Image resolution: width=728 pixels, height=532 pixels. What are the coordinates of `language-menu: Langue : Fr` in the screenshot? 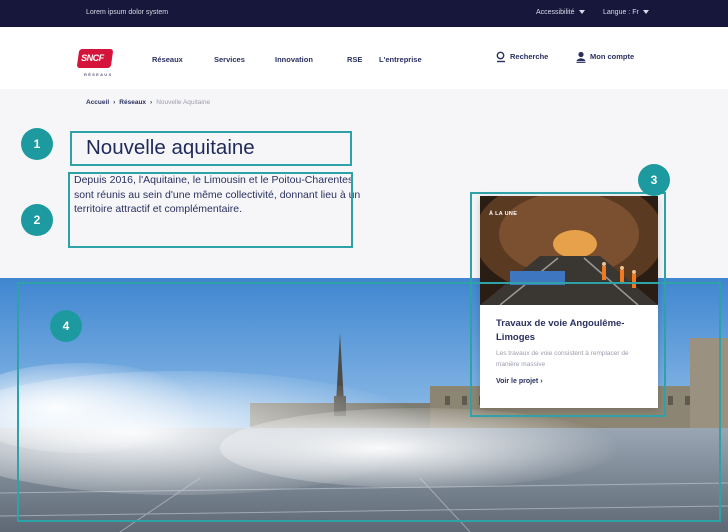 It's located at (626, 12).